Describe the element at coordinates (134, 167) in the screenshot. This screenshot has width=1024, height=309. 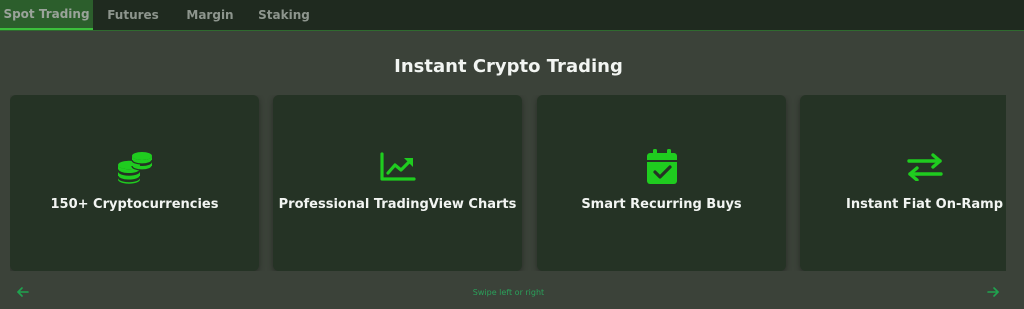
I see `coins-icon` at that location.